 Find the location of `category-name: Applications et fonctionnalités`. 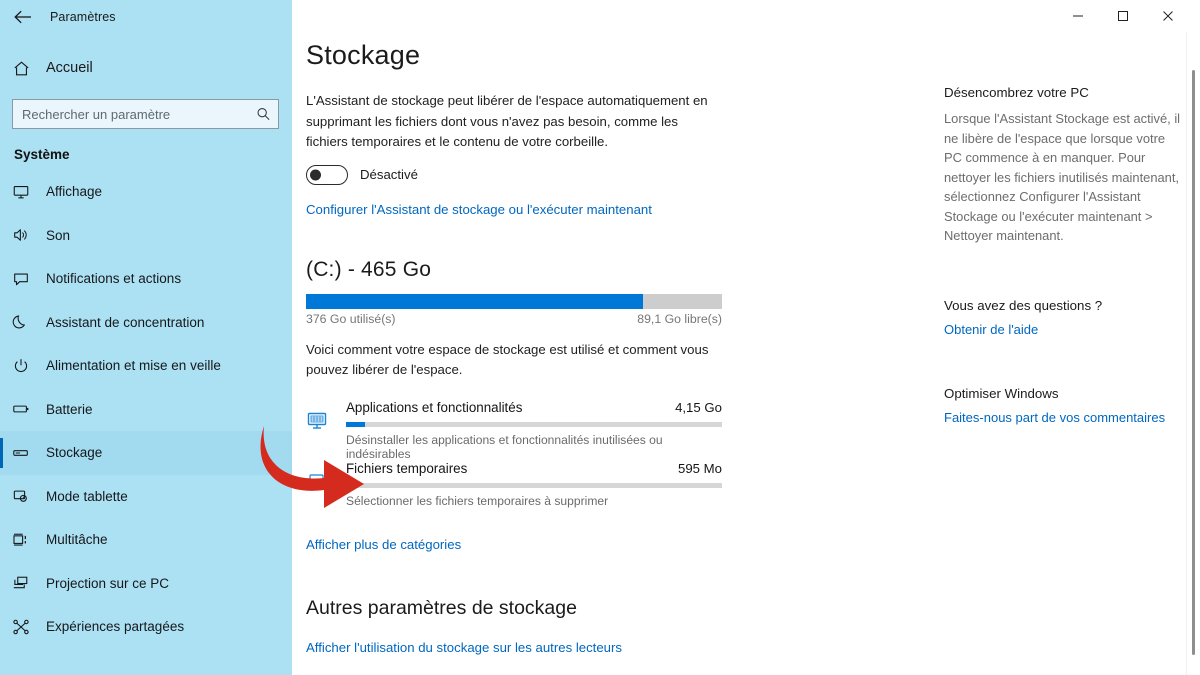

category-name: Applications et fonctionnalités is located at coordinates (434, 407).